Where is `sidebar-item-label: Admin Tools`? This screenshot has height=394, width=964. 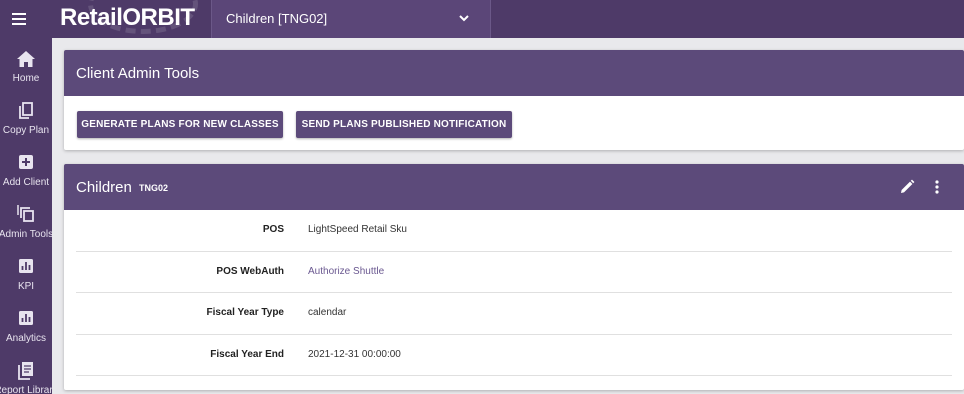
sidebar-item-label: Admin Tools is located at coordinates (26, 234).